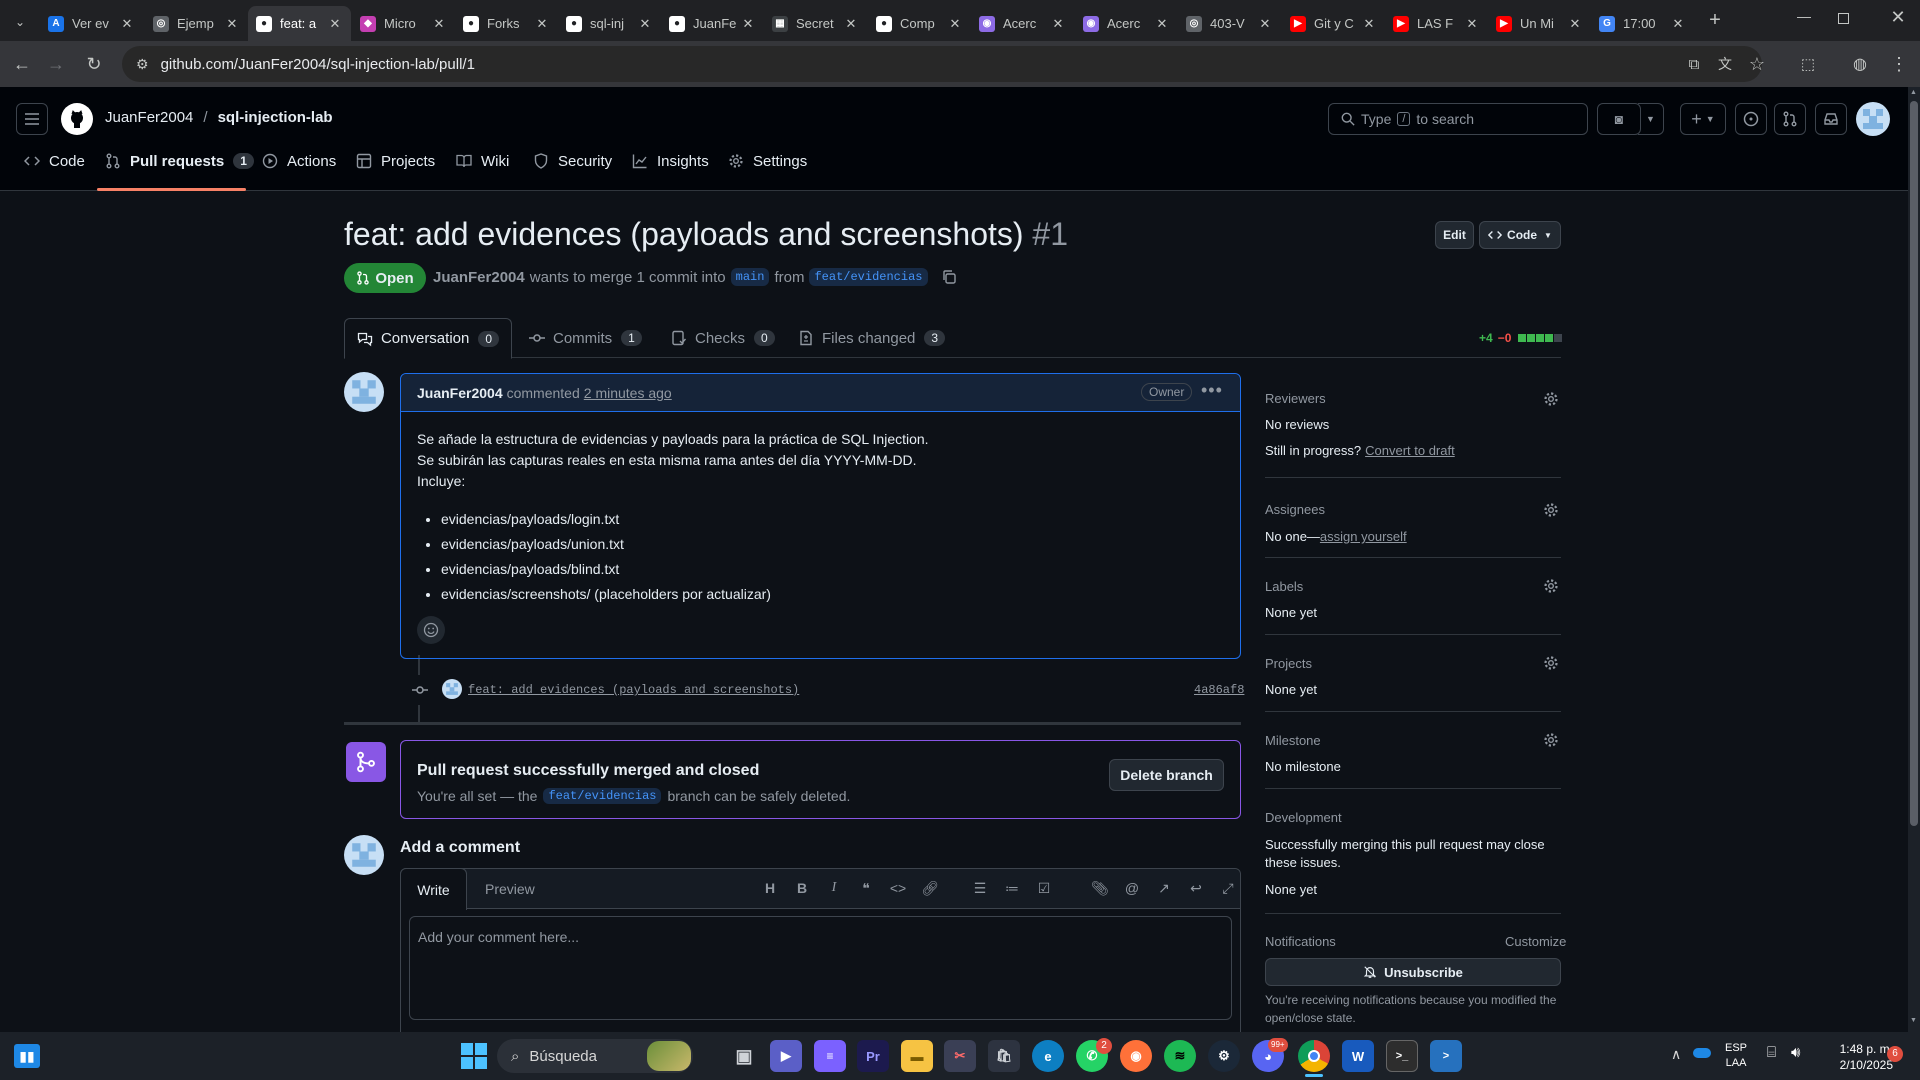 This screenshot has height=1080, width=1920. I want to click on mention-icon: @, so click(1132, 888).